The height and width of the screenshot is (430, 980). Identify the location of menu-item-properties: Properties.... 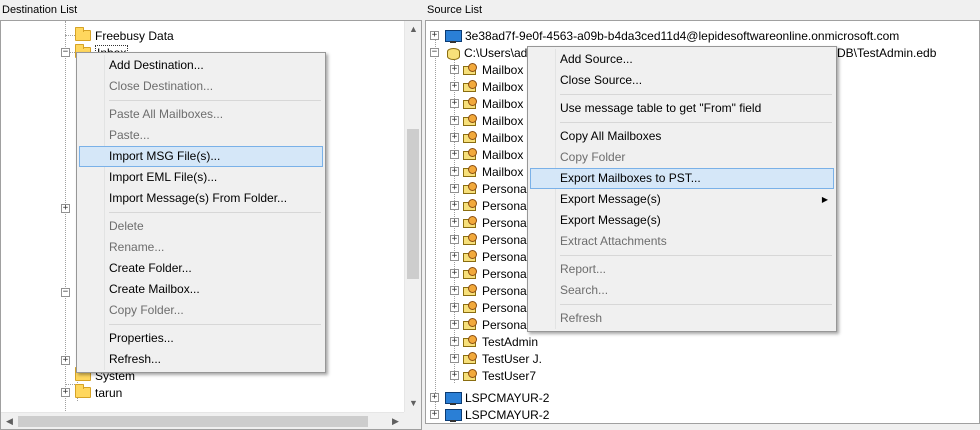
(201, 338).